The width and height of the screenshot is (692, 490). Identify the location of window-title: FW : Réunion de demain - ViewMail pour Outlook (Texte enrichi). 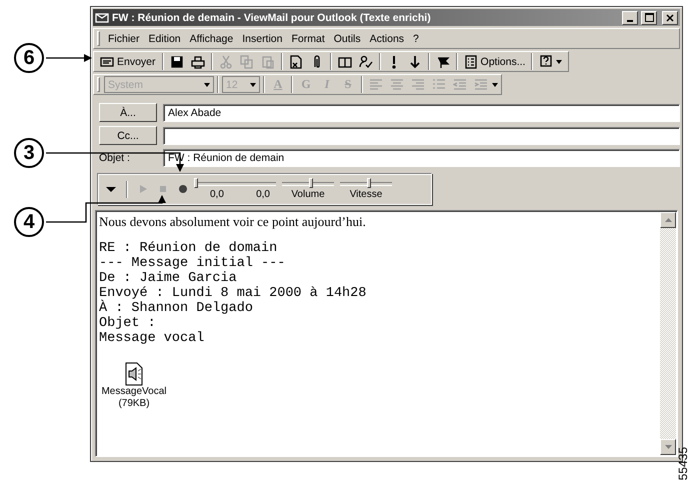
(272, 18).